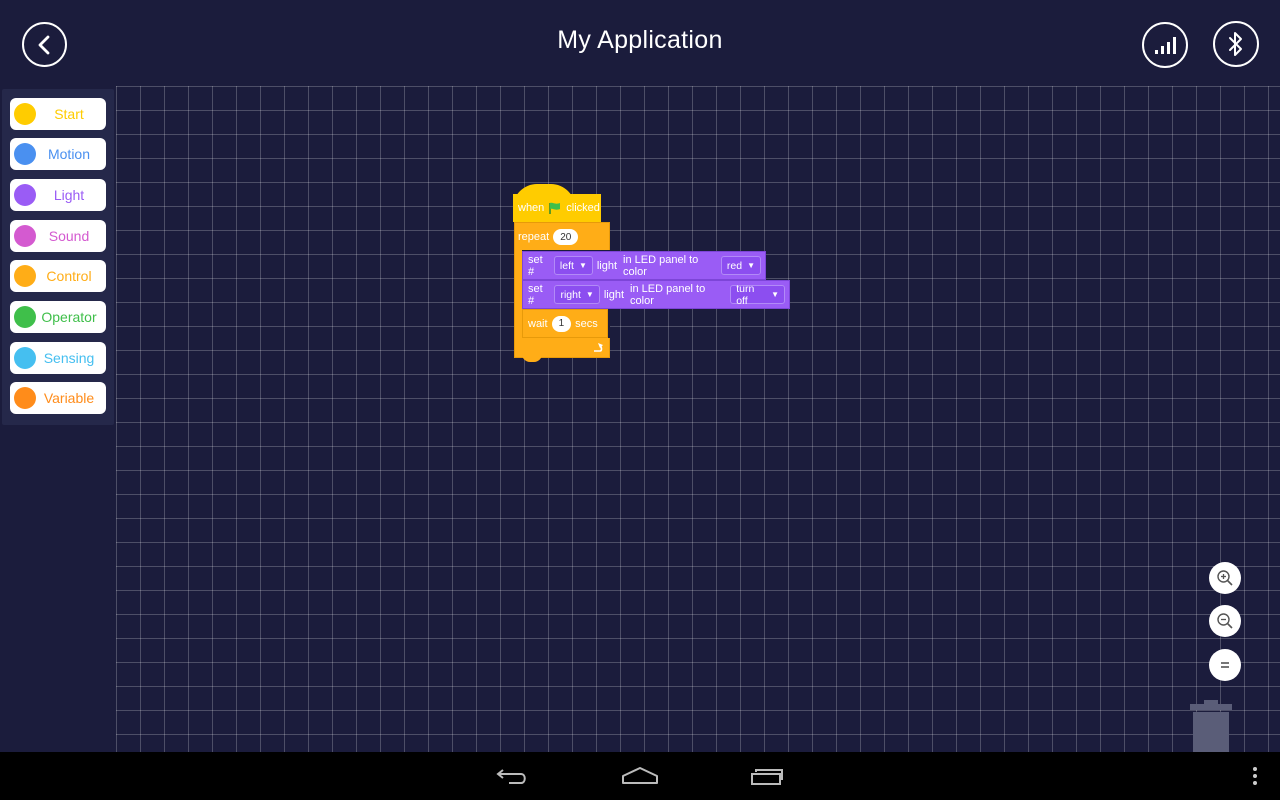 The width and height of the screenshot is (1280, 800). I want to click on when-flag-clicked-block: when clicked, so click(557, 208).